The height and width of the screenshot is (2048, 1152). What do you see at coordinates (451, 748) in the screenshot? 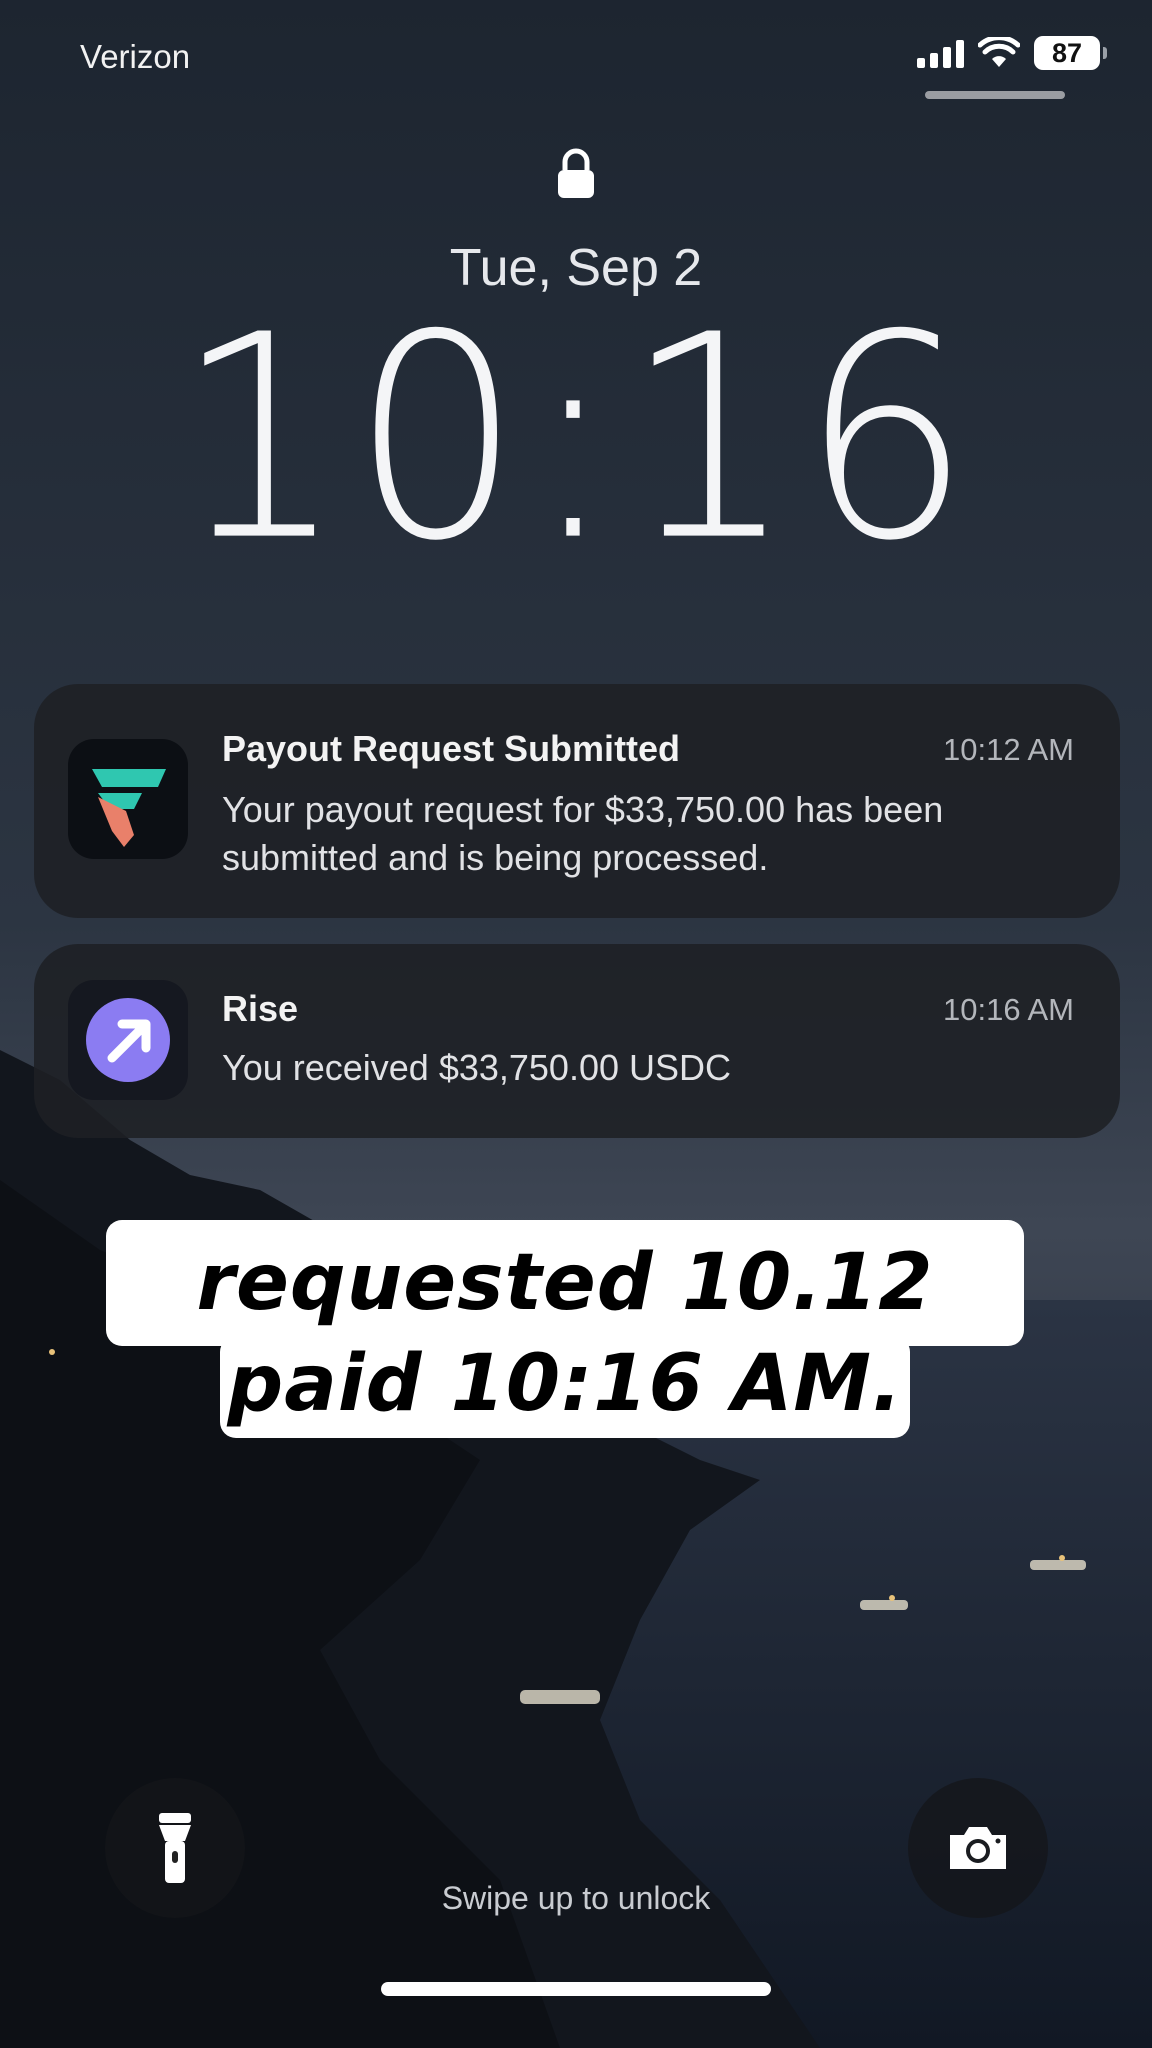
I see `notification-title: Payout Request Submitted` at bounding box center [451, 748].